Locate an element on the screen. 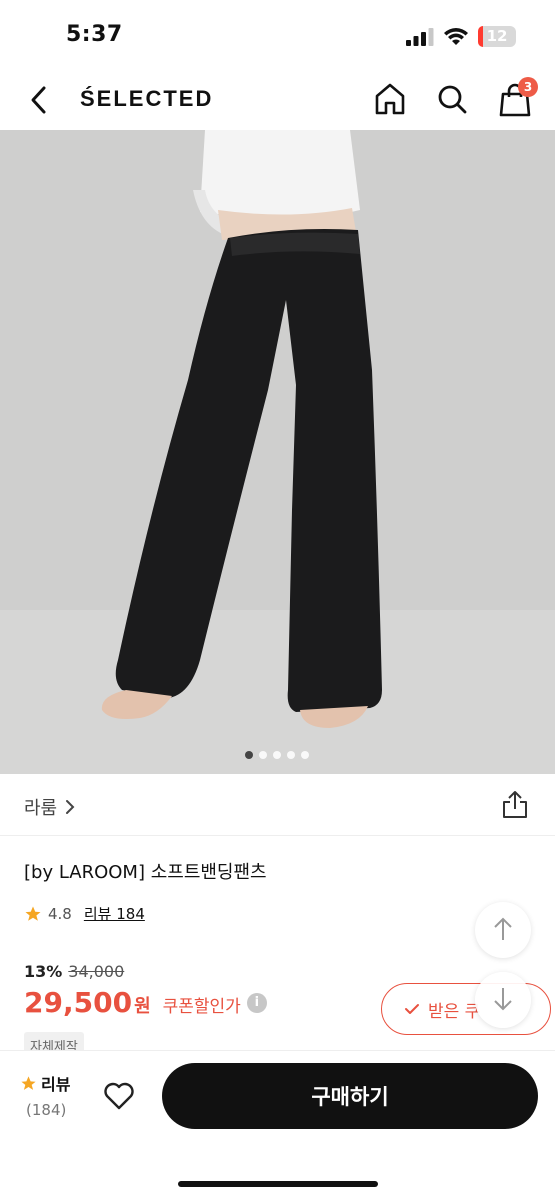  arrow-down-icon is located at coordinates (503, 999).